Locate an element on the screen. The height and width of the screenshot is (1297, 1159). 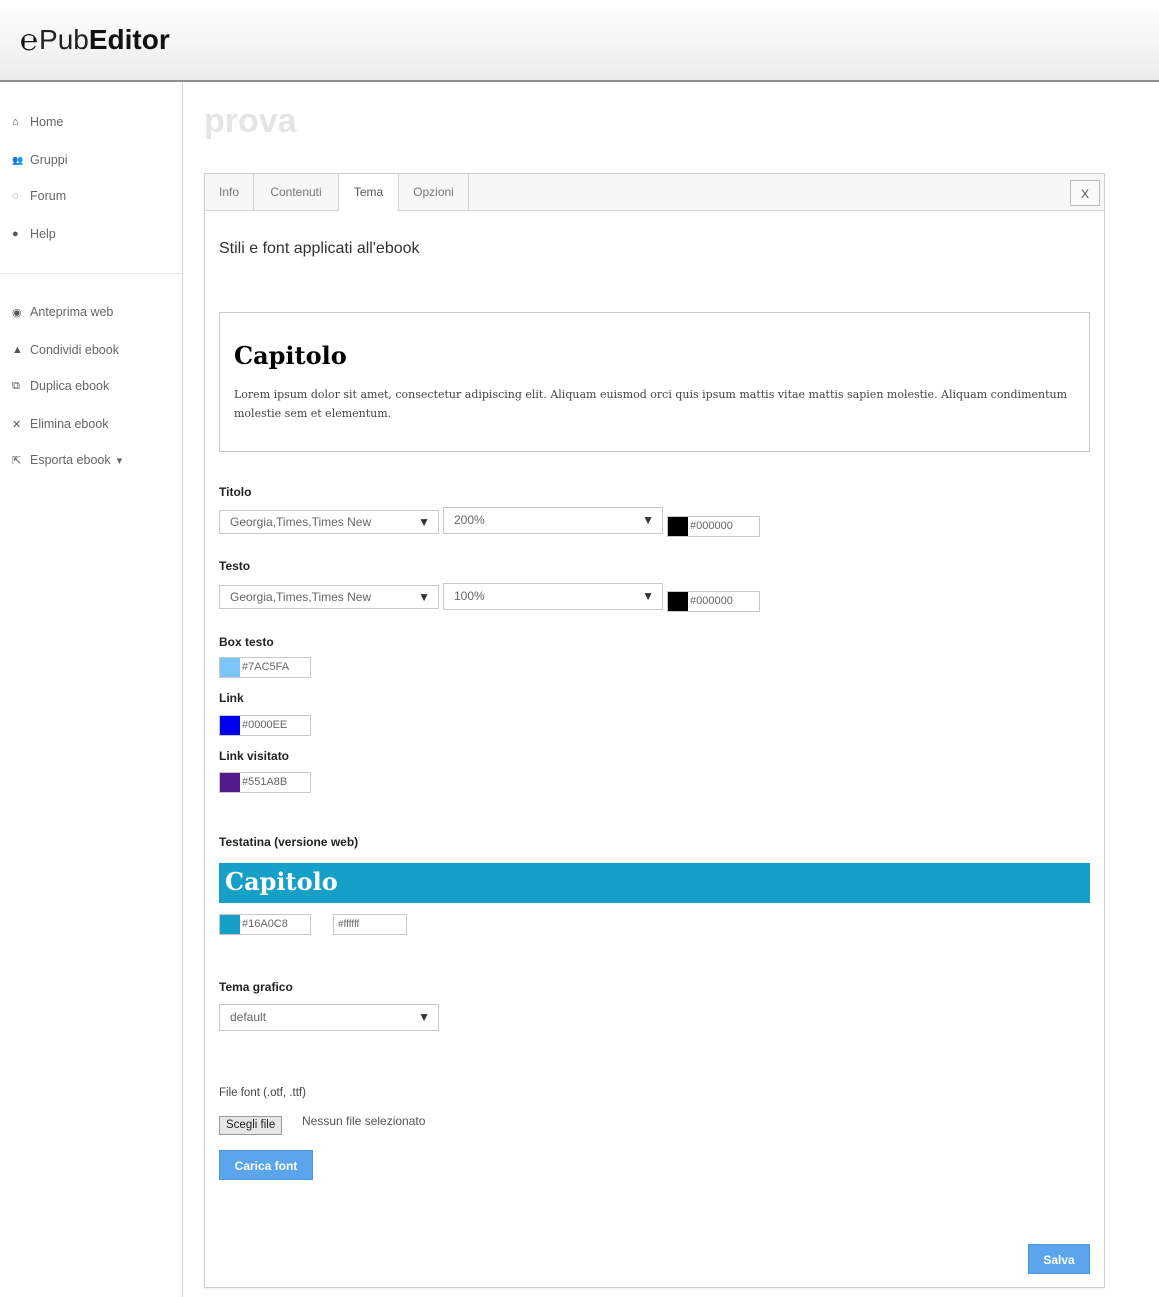
testo-size-select: 100% ▼ is located at coordinates (553, 596).